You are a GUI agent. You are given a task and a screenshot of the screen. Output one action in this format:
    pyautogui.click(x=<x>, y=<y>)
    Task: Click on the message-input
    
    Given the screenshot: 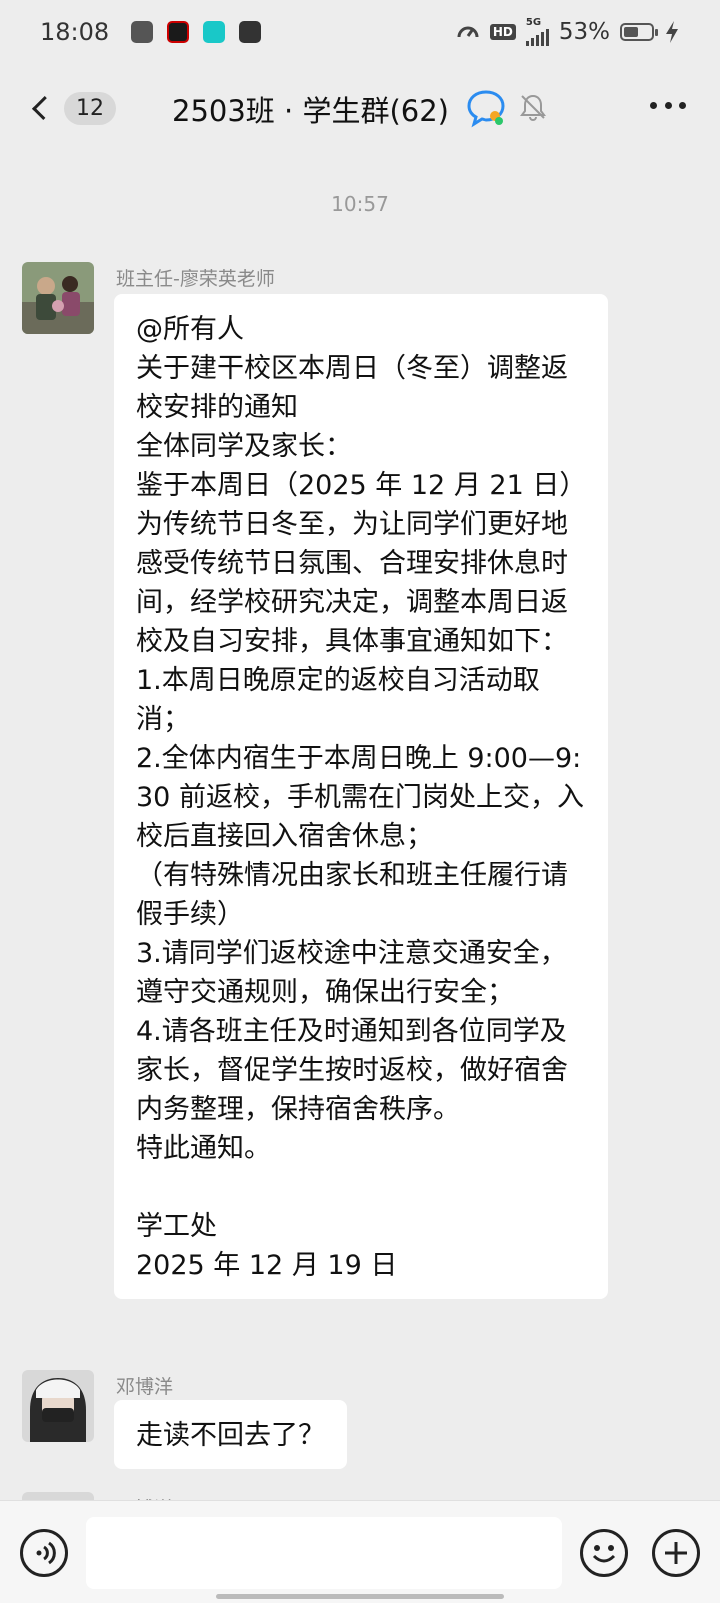 What is the action you would take?
    pyautogui.click(x=324, y=1553)
    